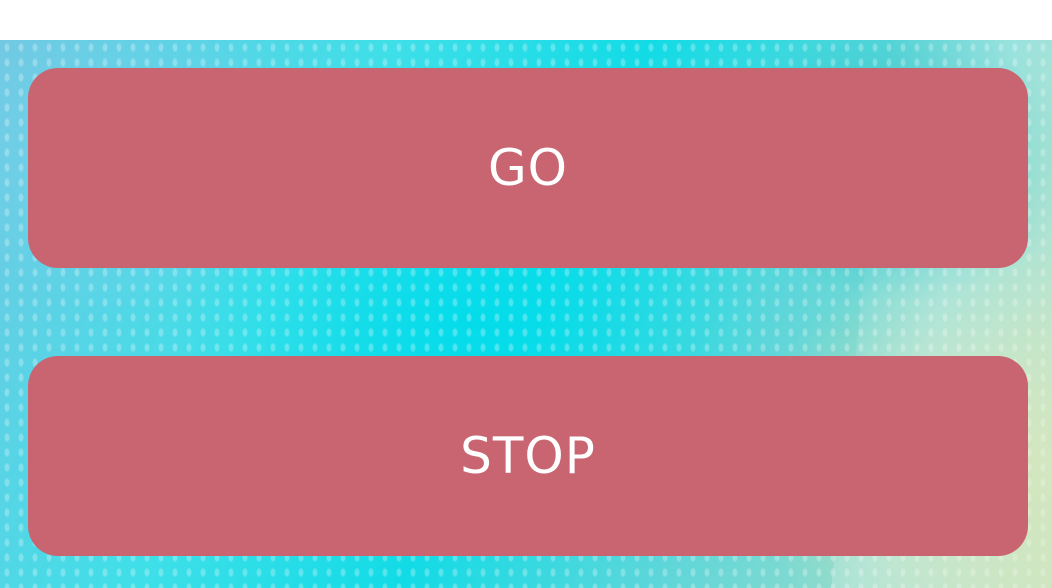  What do you see at coordinates (526, 20) in the screenshot?
I see `top-bar` at bounding box center [526, 20].